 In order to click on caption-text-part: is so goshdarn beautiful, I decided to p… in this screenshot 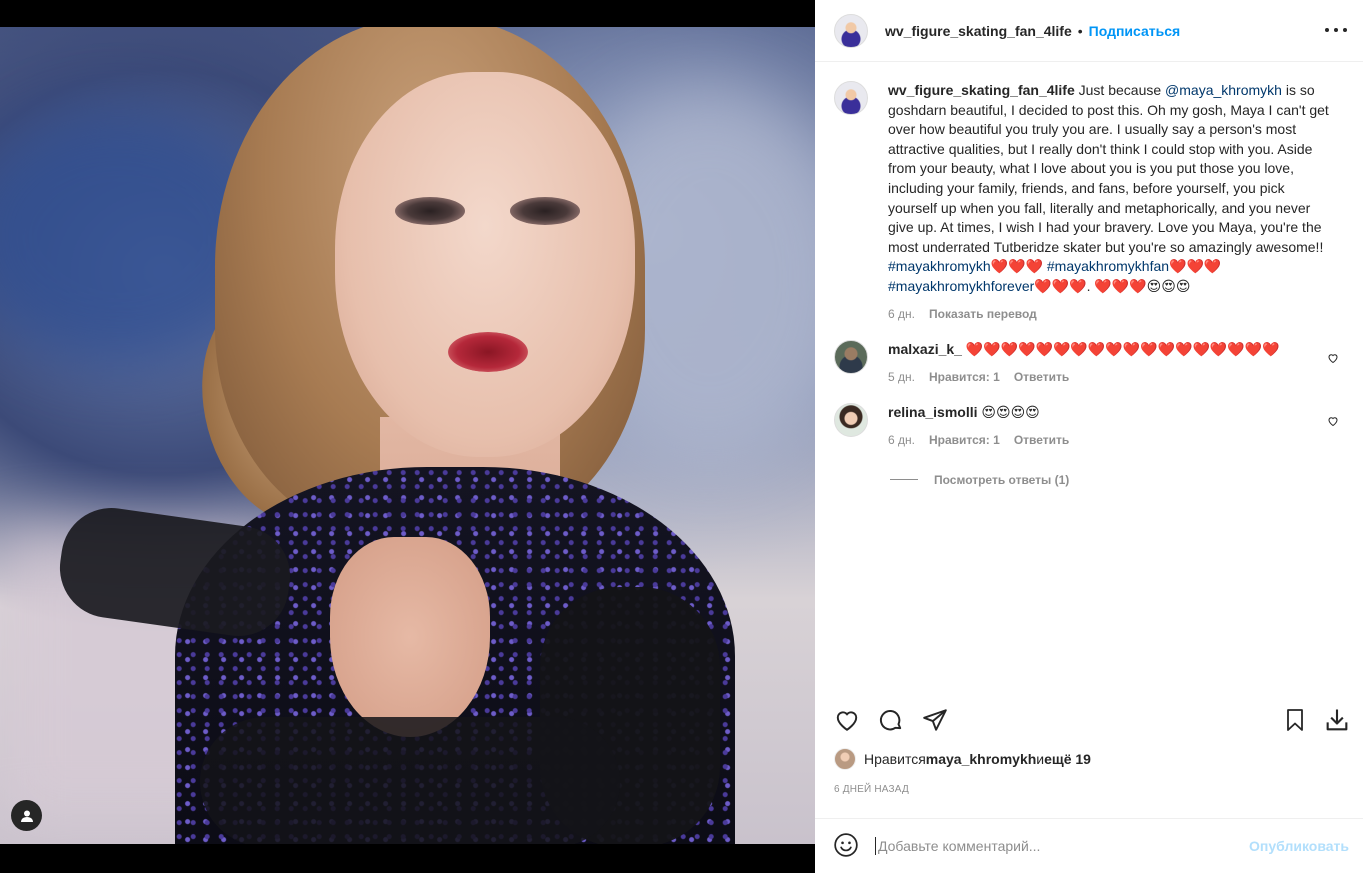, I will do `click(1108, 168)`.